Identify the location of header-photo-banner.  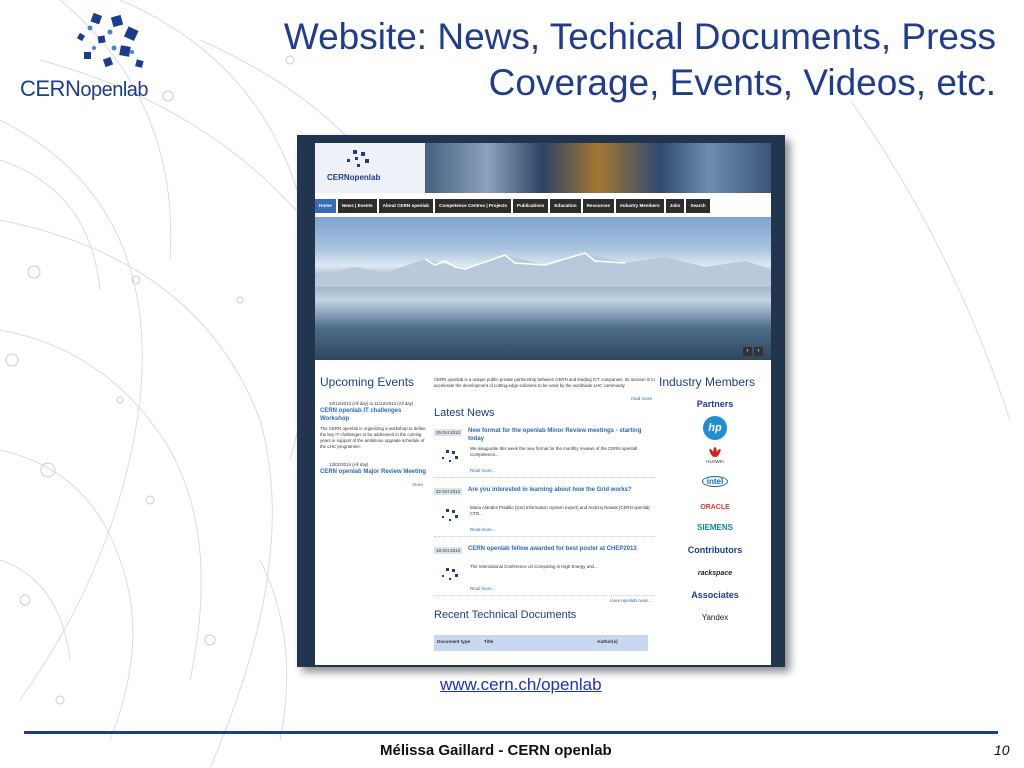
(598, 168).